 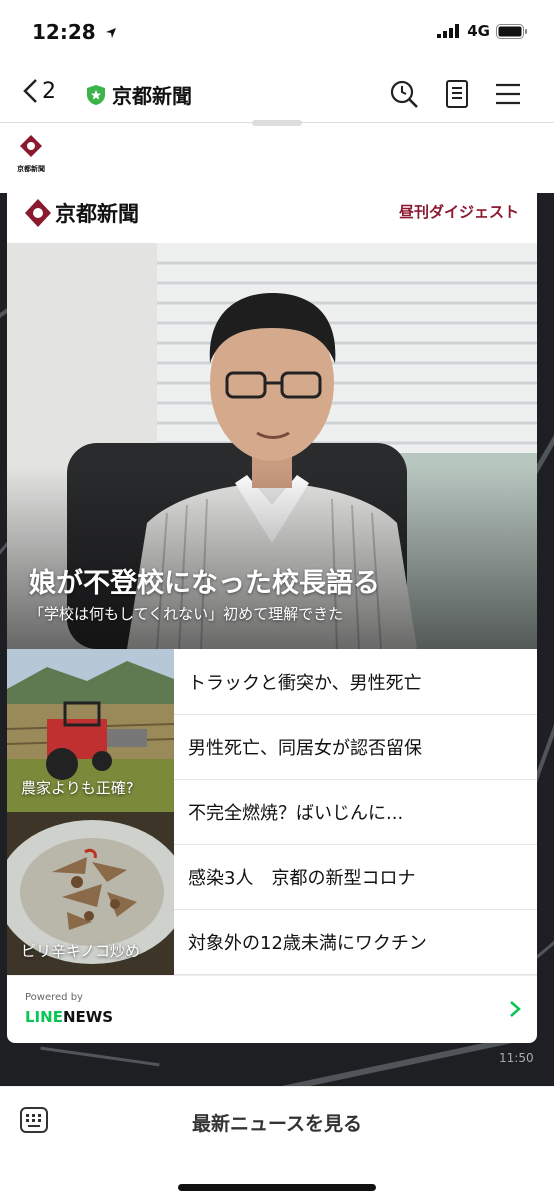 What do you see at coordinates (186, 614) in the screenshot?
I see `hero-subtitle: 「学校は何もしてくれない」初めて理解できた` at bounding box center [186, 614].